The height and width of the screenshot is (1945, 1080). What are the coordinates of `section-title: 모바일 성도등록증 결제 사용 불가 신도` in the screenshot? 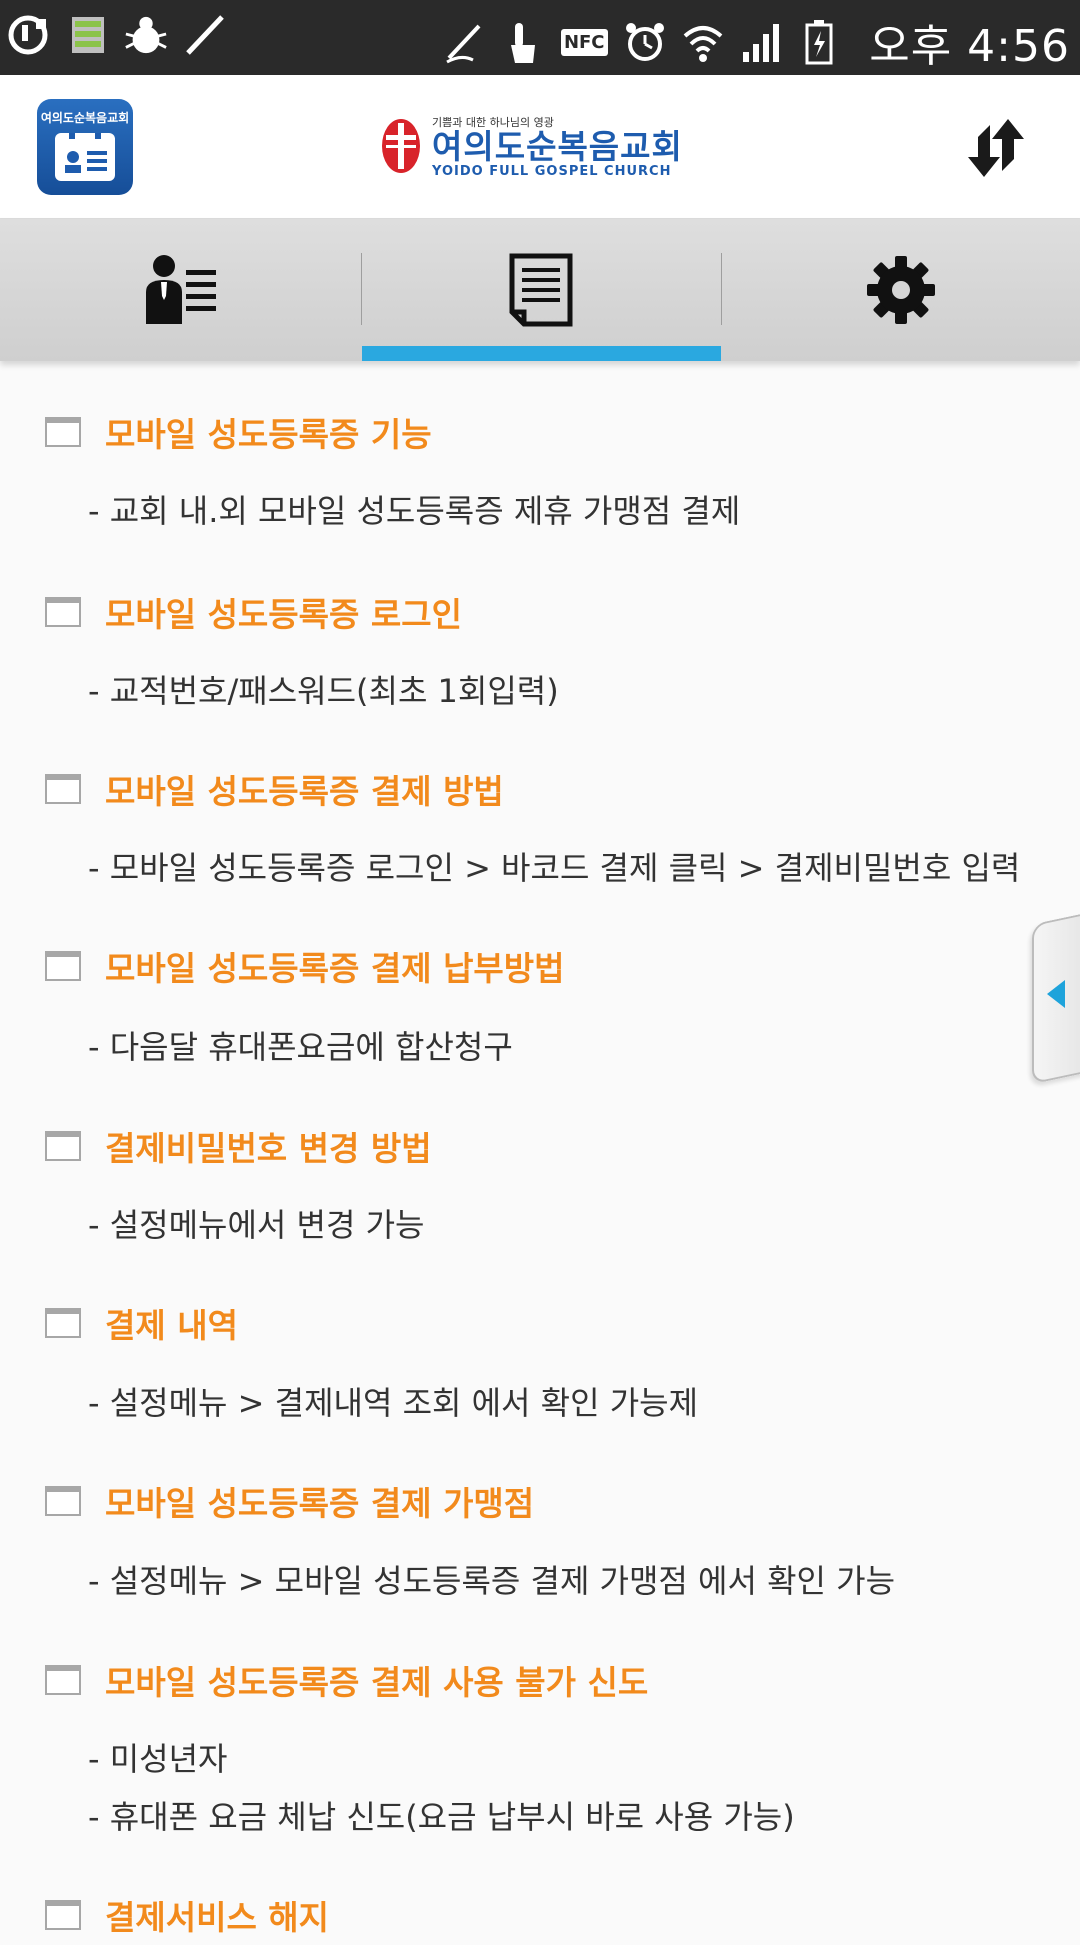 It's located at (377, 1682).